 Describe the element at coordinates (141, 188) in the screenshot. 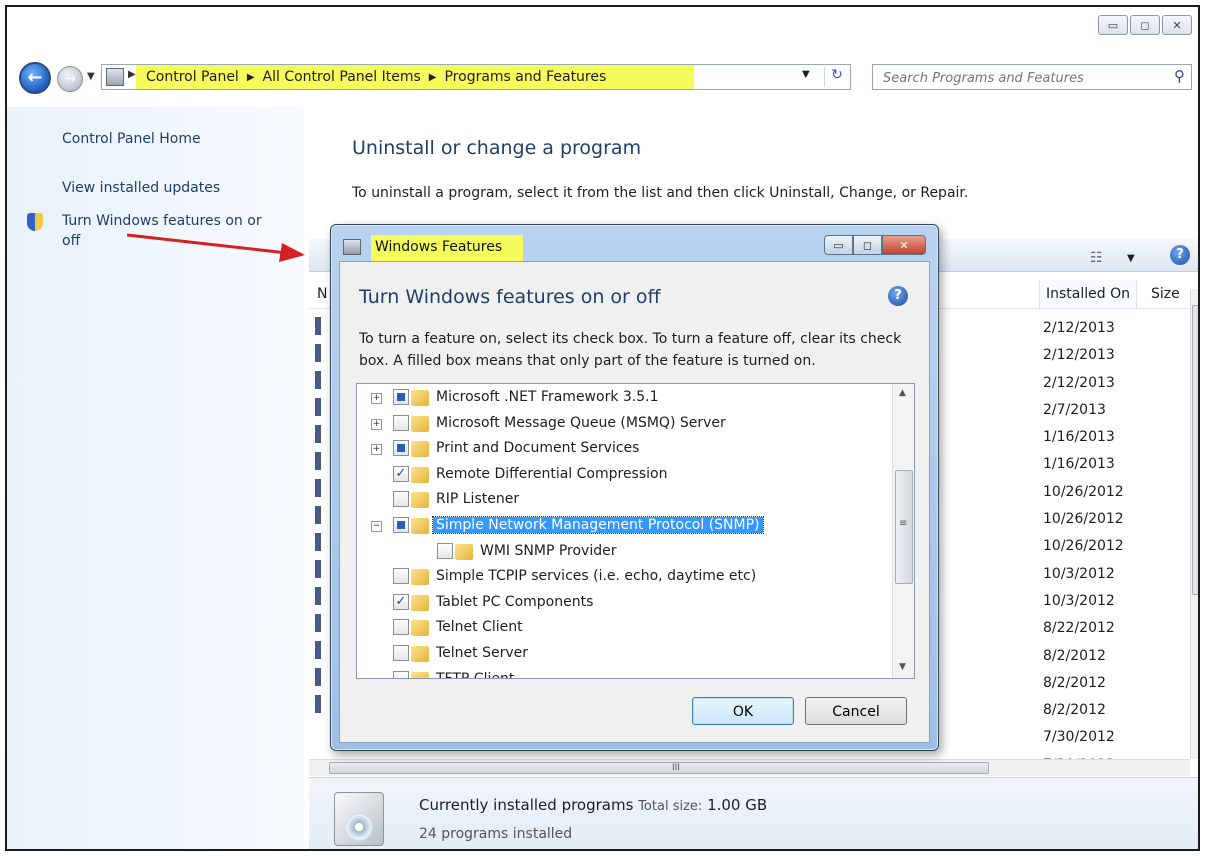

I see `view-installed-updates-link: View installed updates` at that location.